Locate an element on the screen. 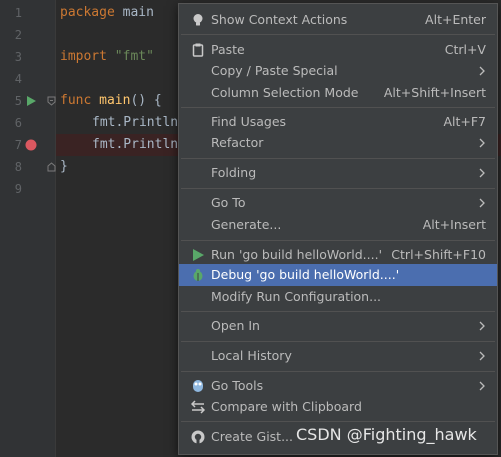 This screenshot has height=457, width=501. menu-item-label: Folding is located at coordinates (234, 172).